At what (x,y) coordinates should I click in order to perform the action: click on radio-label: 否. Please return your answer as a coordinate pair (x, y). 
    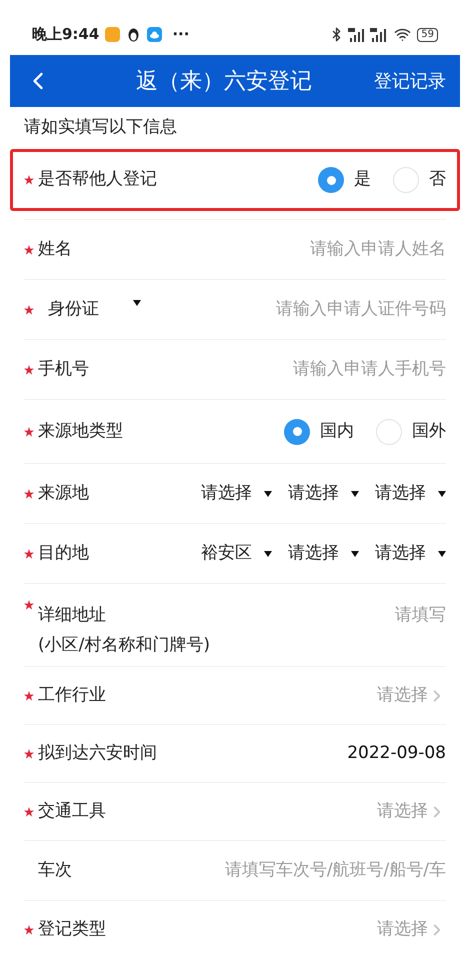
    Looking at the image, I should click on (437, 180).